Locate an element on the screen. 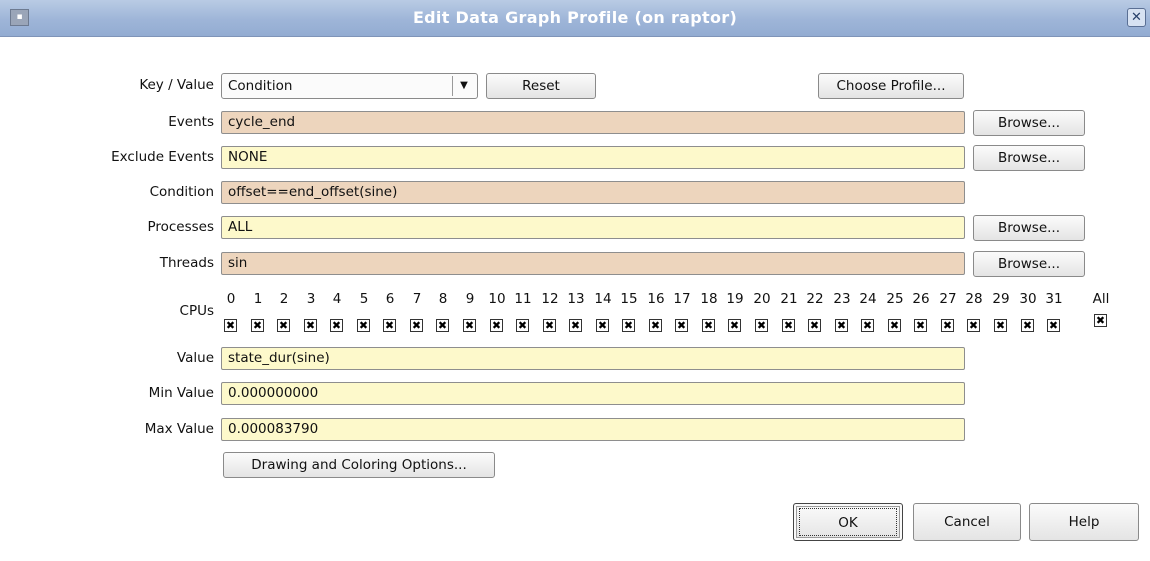 This screenshot has width=1150, height=561. reset-button: Reset is located at coordinates (541, 86).